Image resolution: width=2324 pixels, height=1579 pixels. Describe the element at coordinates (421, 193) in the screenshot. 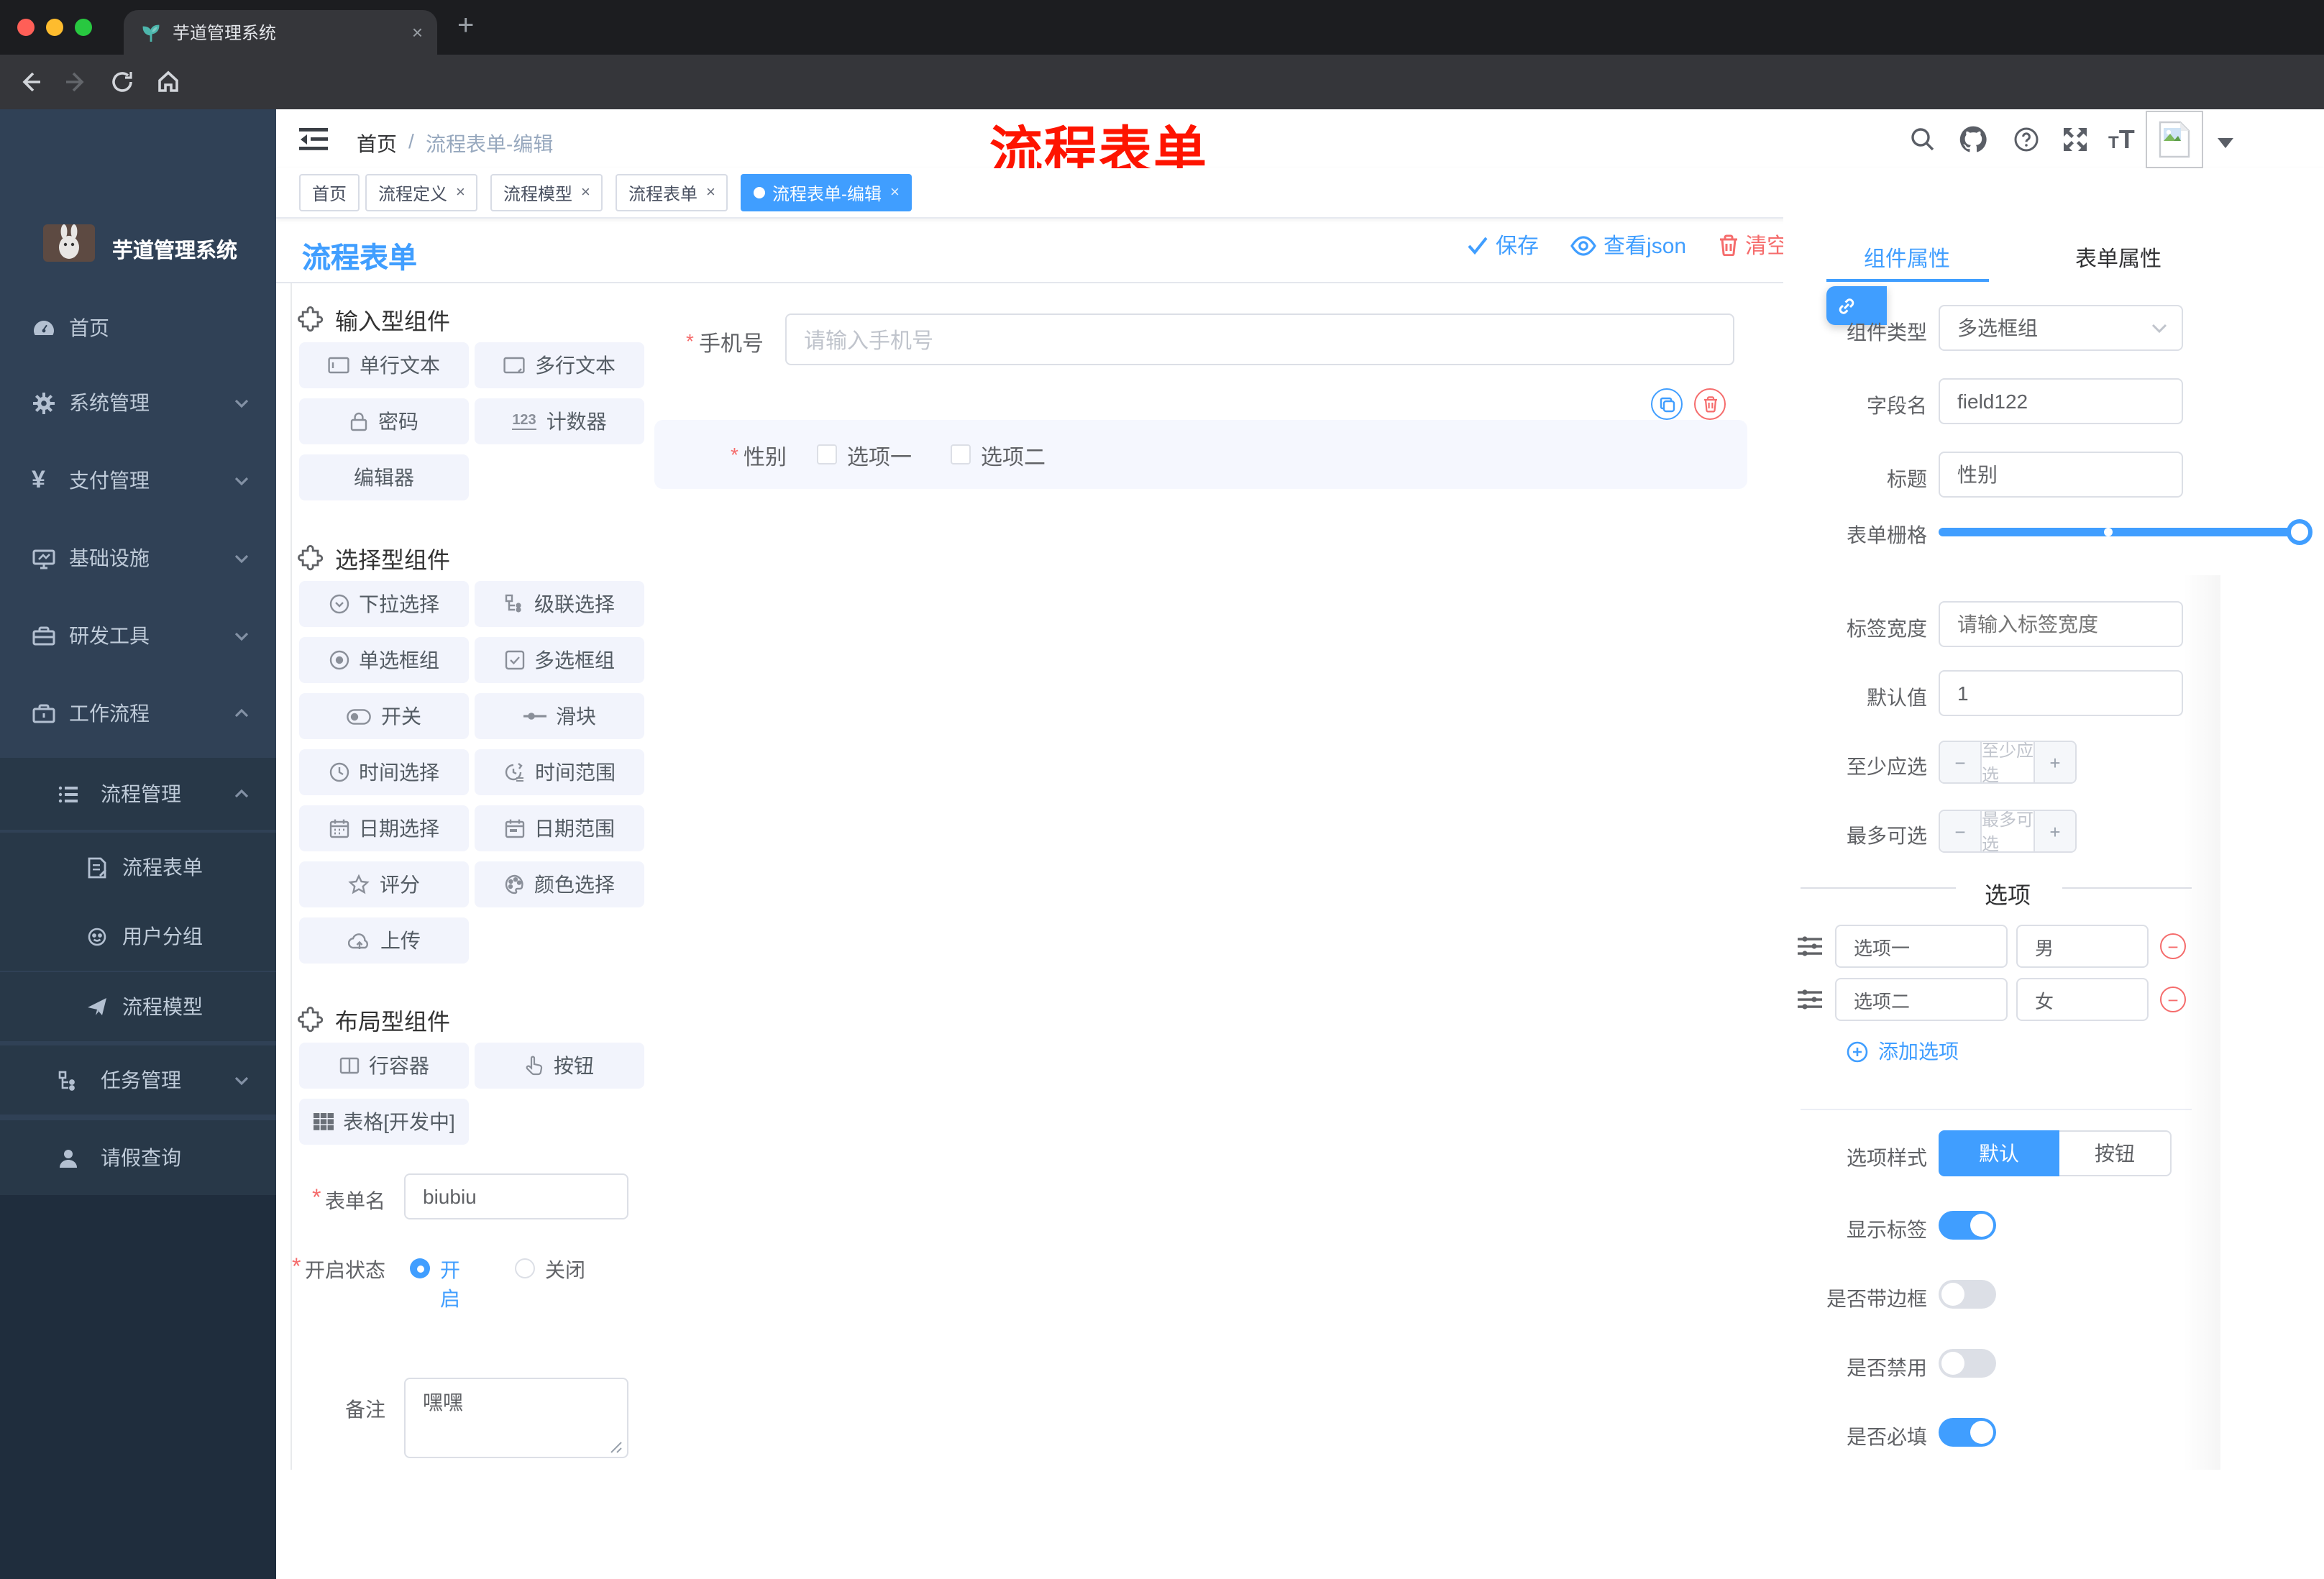

I see `tag-process-definition: 流程定义 ×` at that location.